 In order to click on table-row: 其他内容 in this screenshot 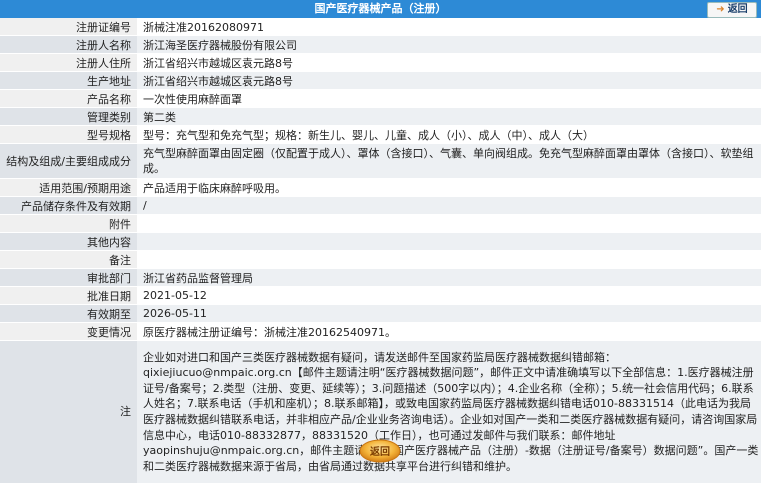, I will do `click(380, 241)`.